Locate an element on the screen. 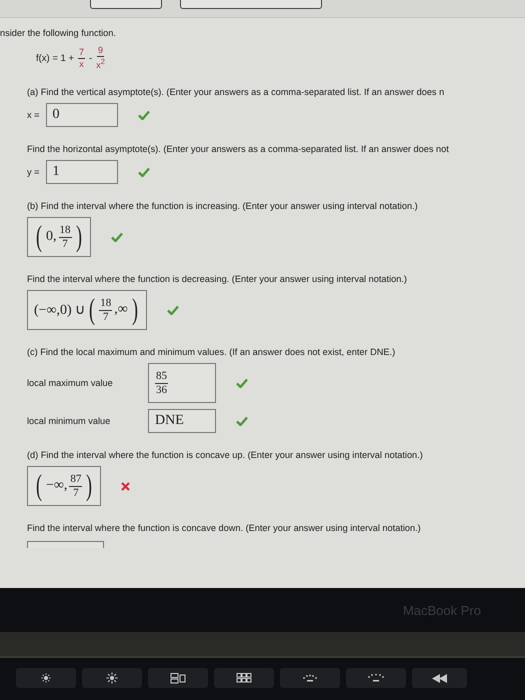  formula-text: f(x) = 1 + is located at coordinates (55, 58).